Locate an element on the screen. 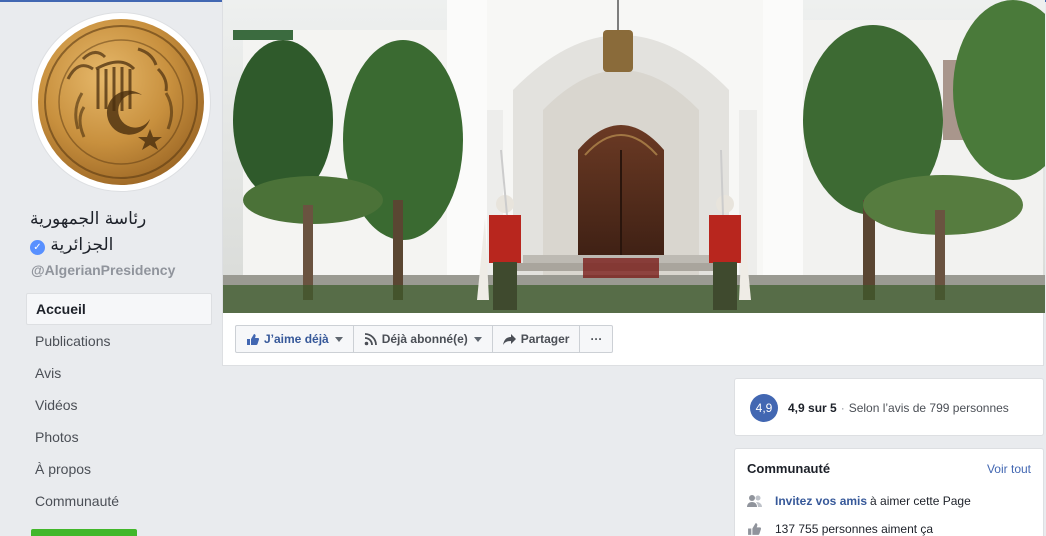 This screenshot has height=536, width=1046. more-options-button: ··· is located at coordinates (596, 339).